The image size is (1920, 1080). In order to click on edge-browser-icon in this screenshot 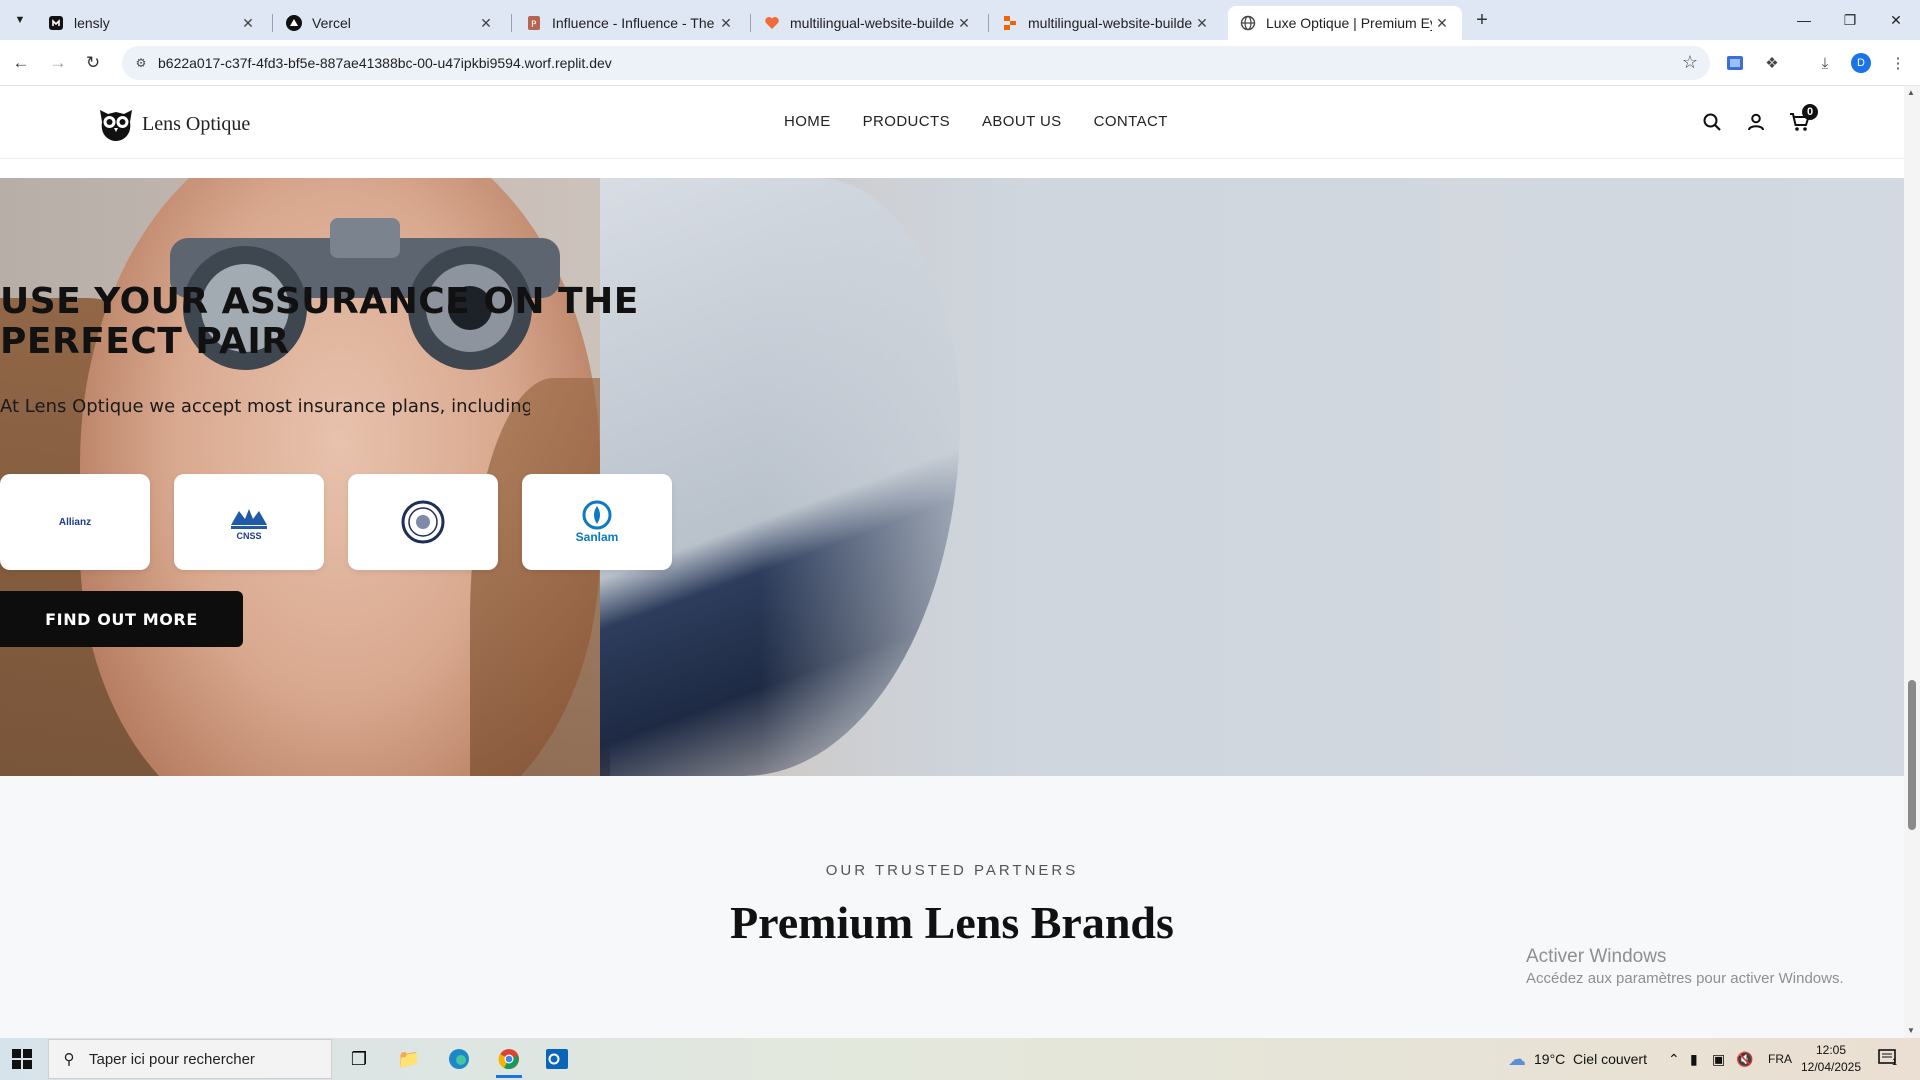, I will do `click(459, 1059)`.